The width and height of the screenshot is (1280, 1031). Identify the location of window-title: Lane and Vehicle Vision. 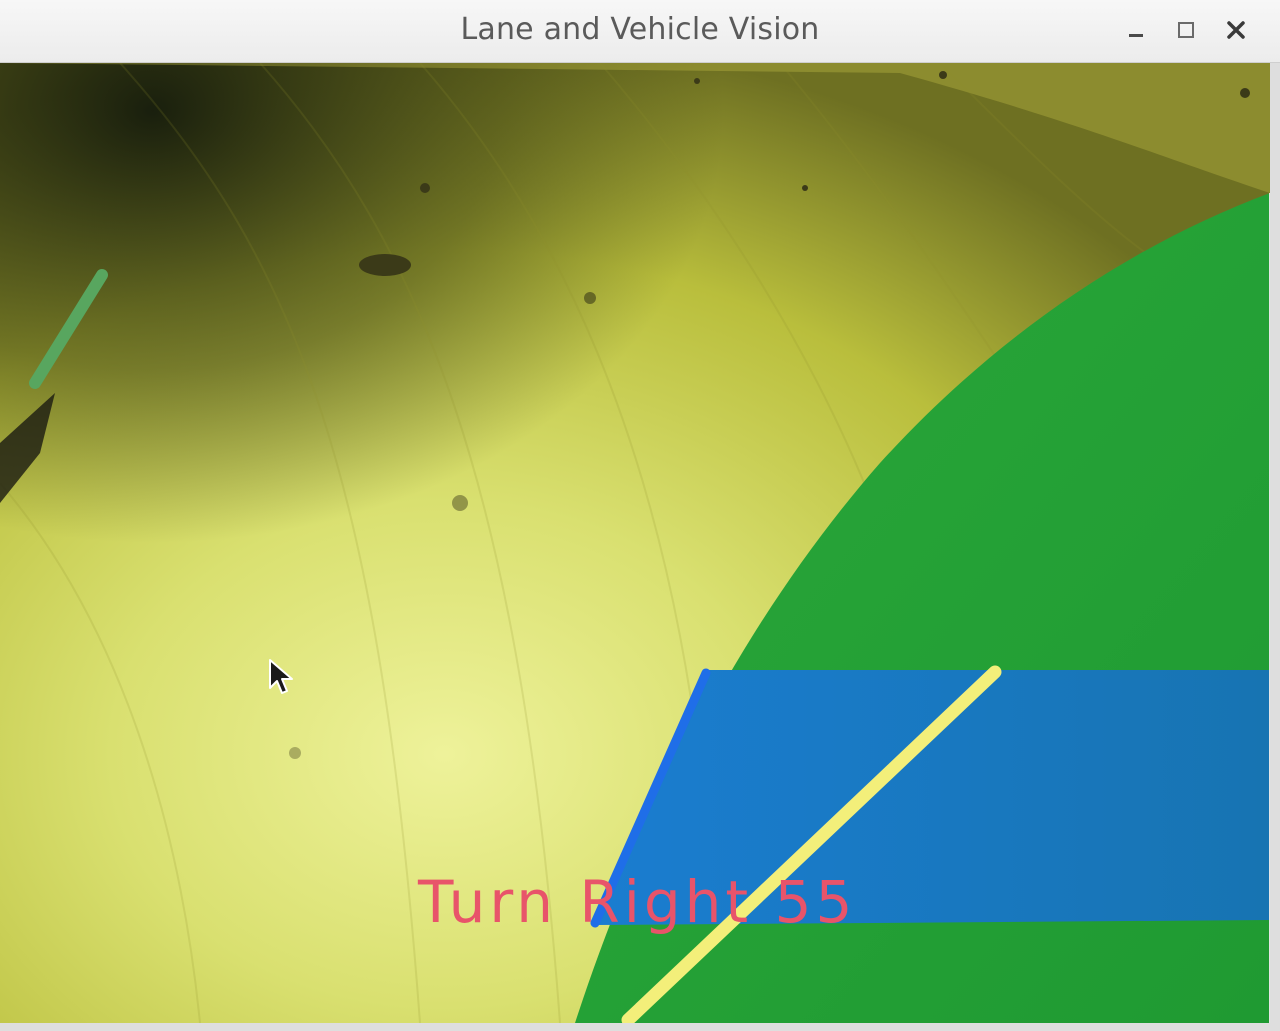
(640, 29).